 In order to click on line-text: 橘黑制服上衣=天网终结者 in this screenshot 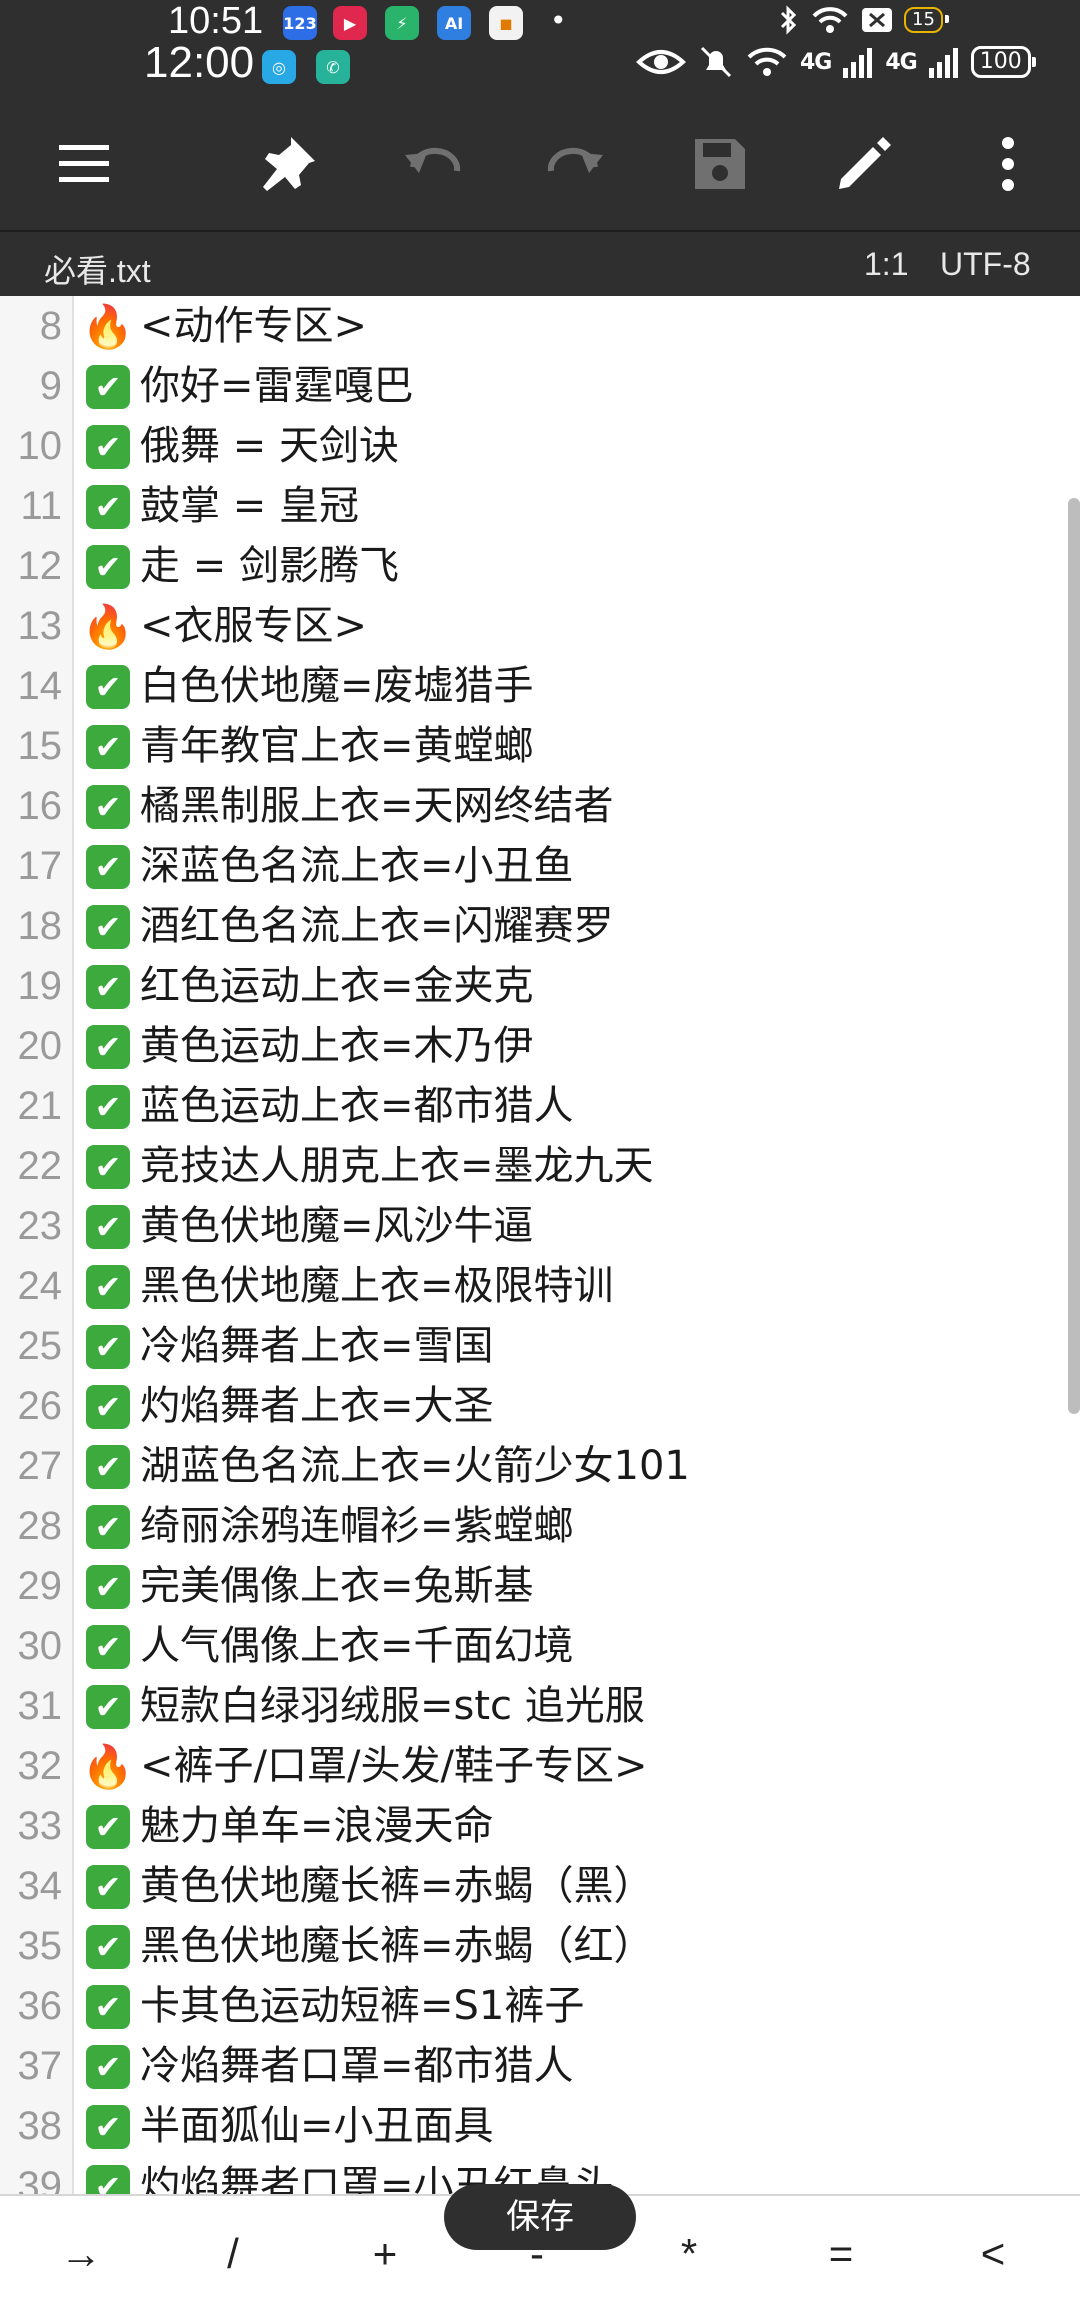, I will do `click(377, 806)`.